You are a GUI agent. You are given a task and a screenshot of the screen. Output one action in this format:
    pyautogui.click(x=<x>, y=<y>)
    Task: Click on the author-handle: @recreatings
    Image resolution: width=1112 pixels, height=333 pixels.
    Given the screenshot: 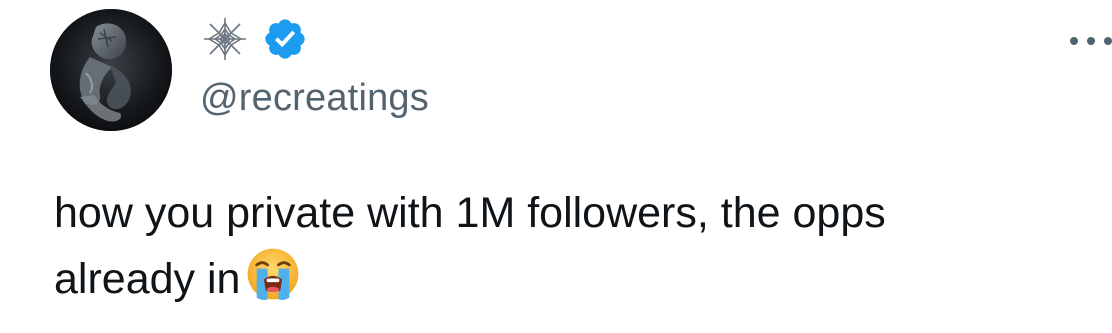 What is the action you would take?
    pyautogui.click(x=314, y=98)
    